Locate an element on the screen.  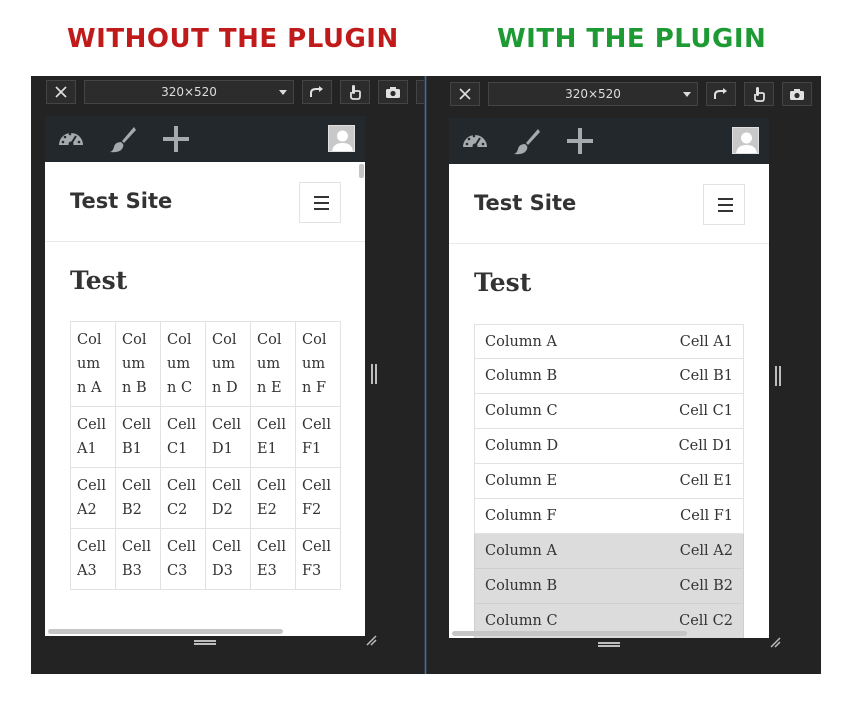
row-label: Column F is located at coordinates (521, 516).